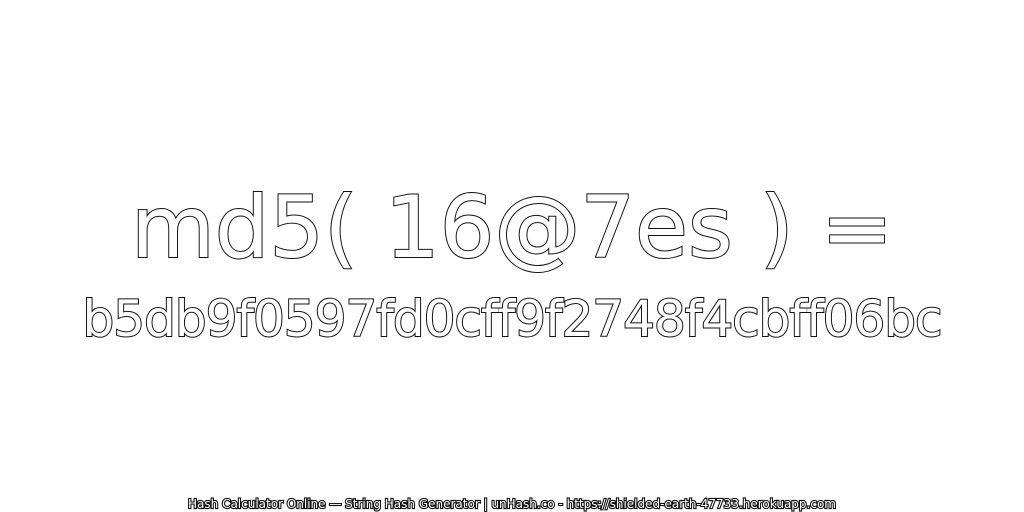 This screenshot has width=1024, height=512. Describe the element at coordinates (513, 319) in the screenshot. I see `md5-hash-value: b5db9f0597fd0cff9f2748f4cbff06bc` at that location.